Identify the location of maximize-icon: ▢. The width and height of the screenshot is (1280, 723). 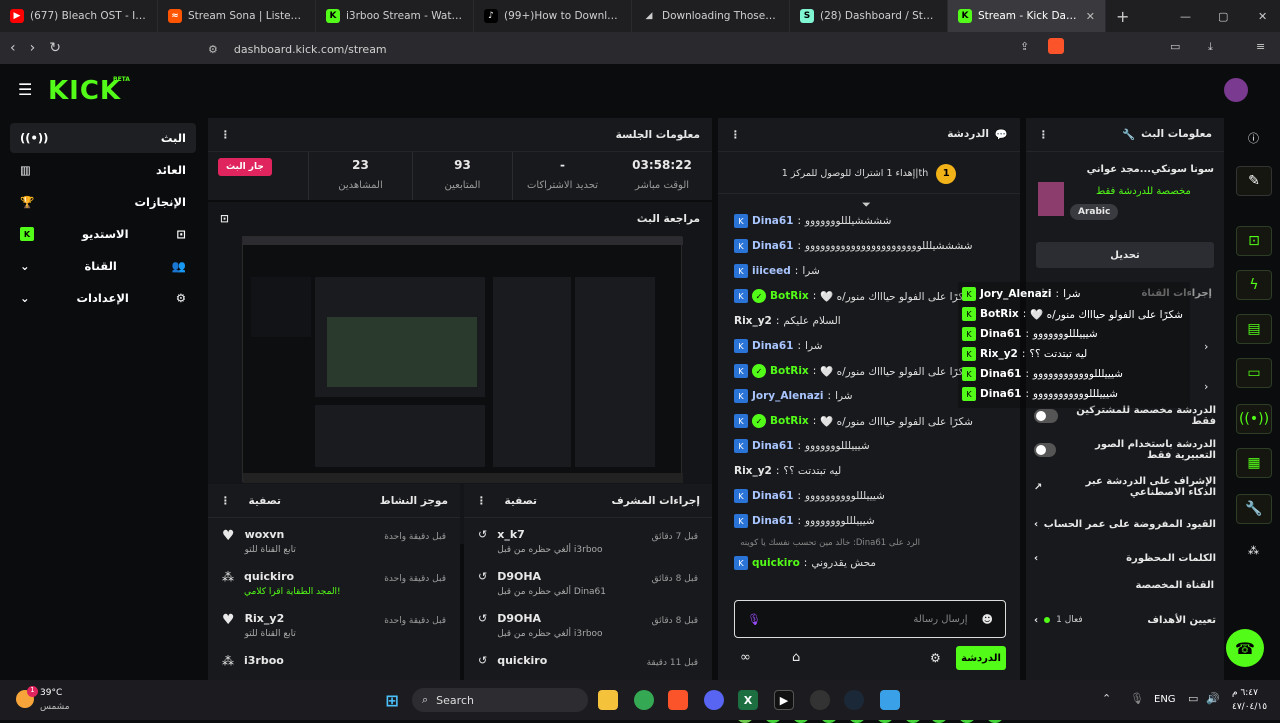
(1223, 16).